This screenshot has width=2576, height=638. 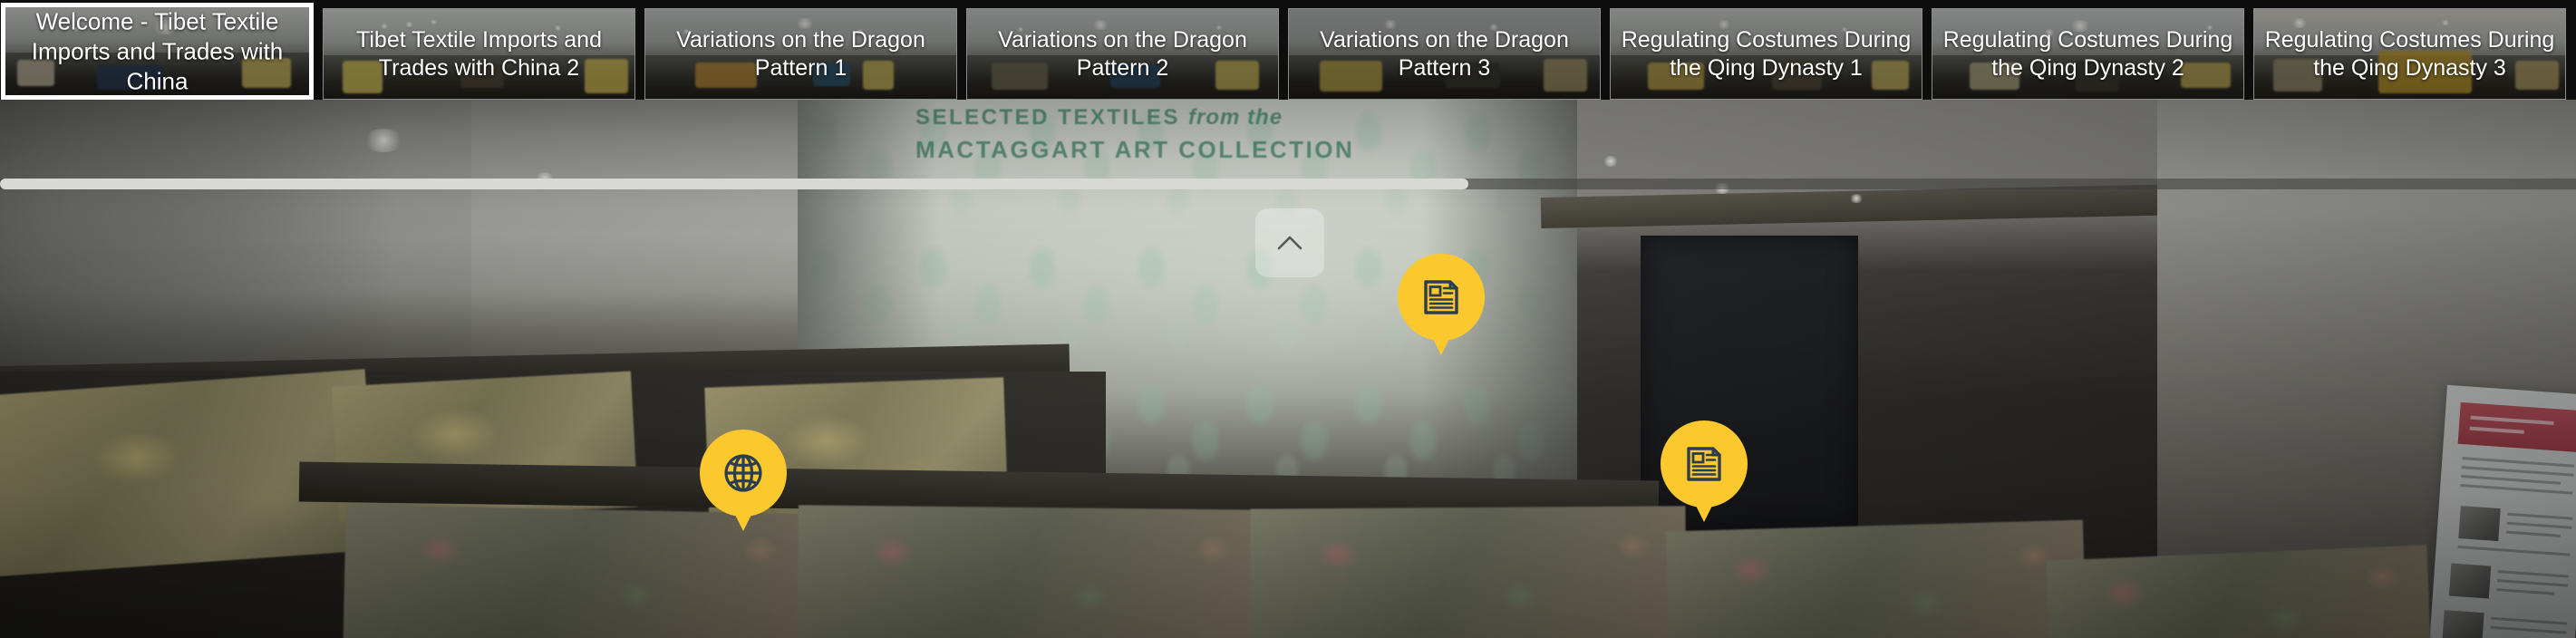 I want to click on chevron-up-icon, so click(x=1289, y=243).